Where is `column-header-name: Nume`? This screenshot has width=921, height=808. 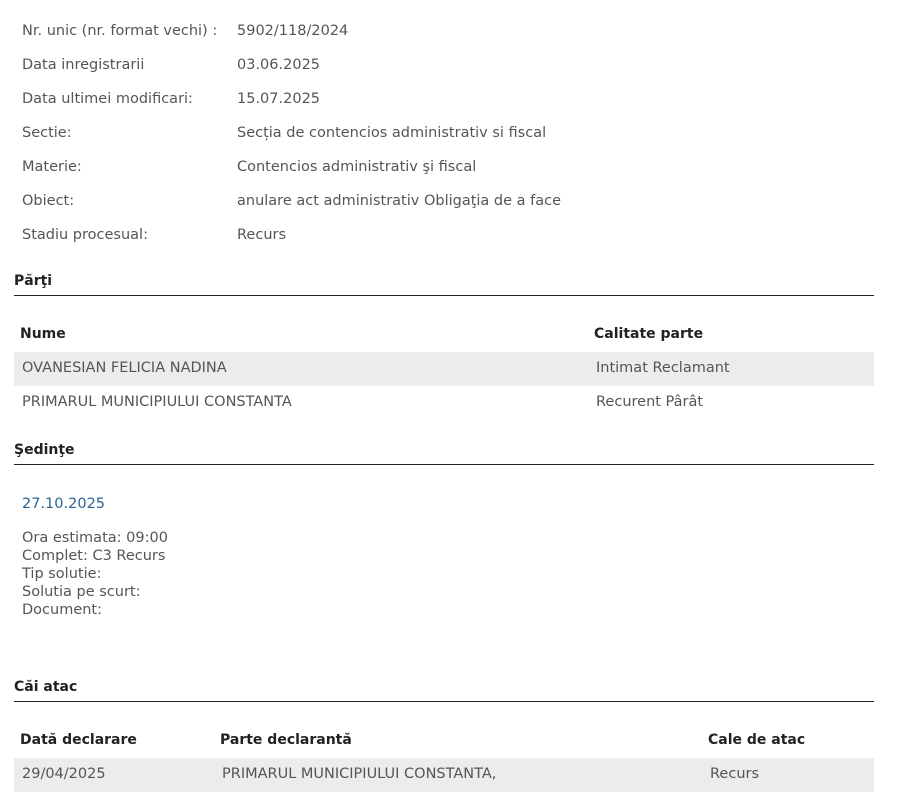 column-header-name: Nume is located at coordinates (43, 334).